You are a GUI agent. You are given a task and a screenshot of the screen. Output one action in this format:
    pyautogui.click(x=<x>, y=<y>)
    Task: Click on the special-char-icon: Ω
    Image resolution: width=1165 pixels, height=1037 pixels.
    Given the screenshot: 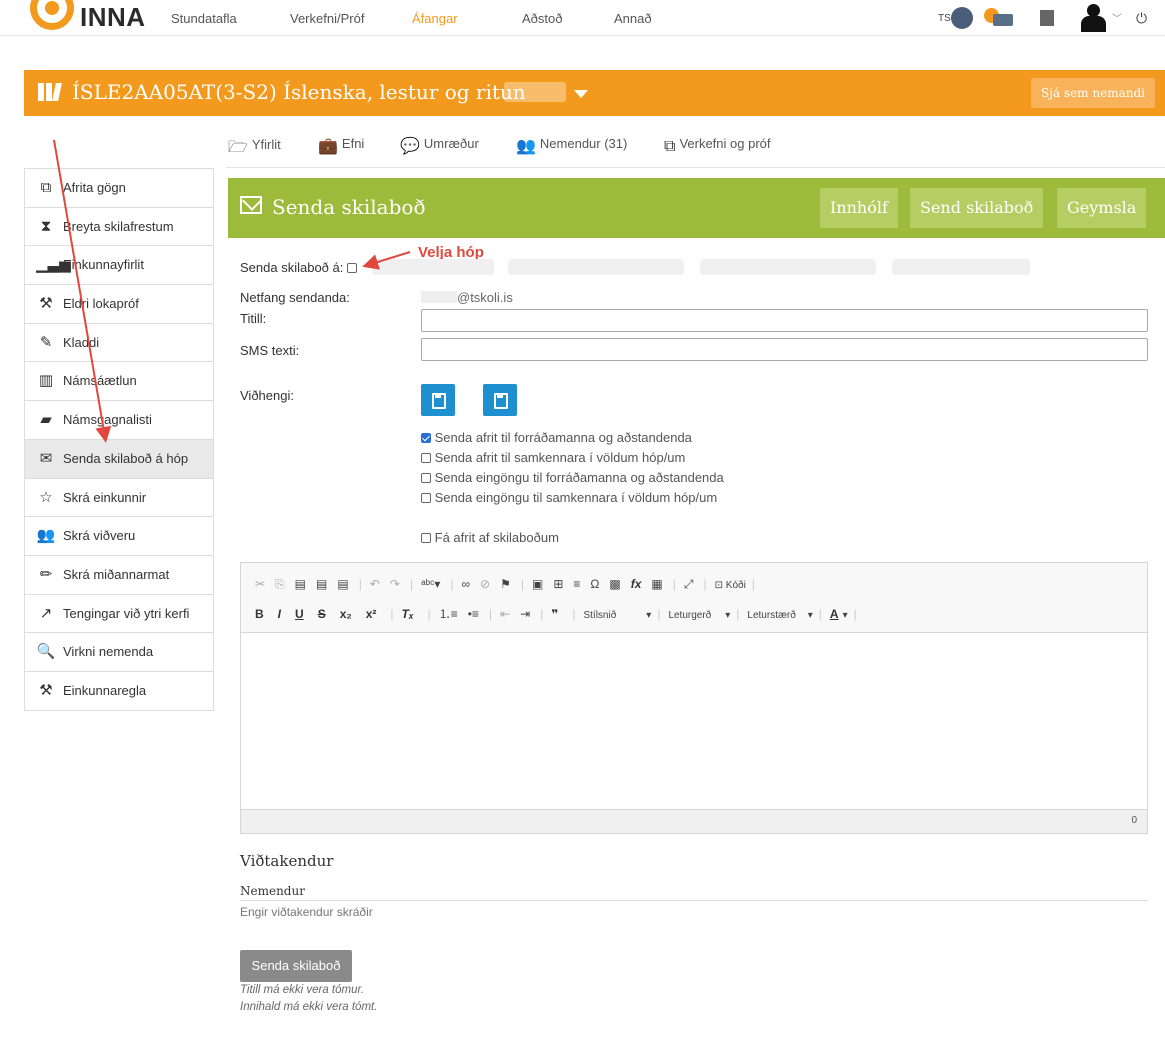 What is the action you would take?
    pyautogui.click(x=594, y=584)
    